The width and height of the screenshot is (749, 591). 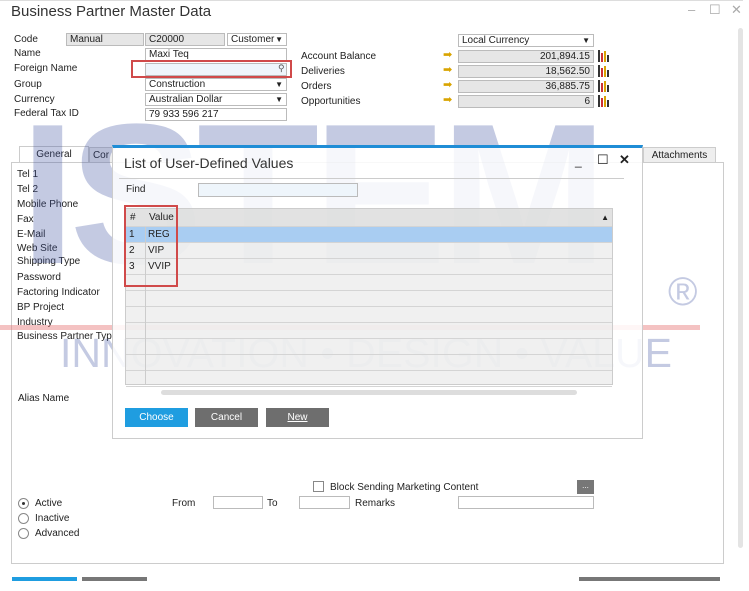 I want to click on vertical-scrollbar, so click(x=740, y=288).